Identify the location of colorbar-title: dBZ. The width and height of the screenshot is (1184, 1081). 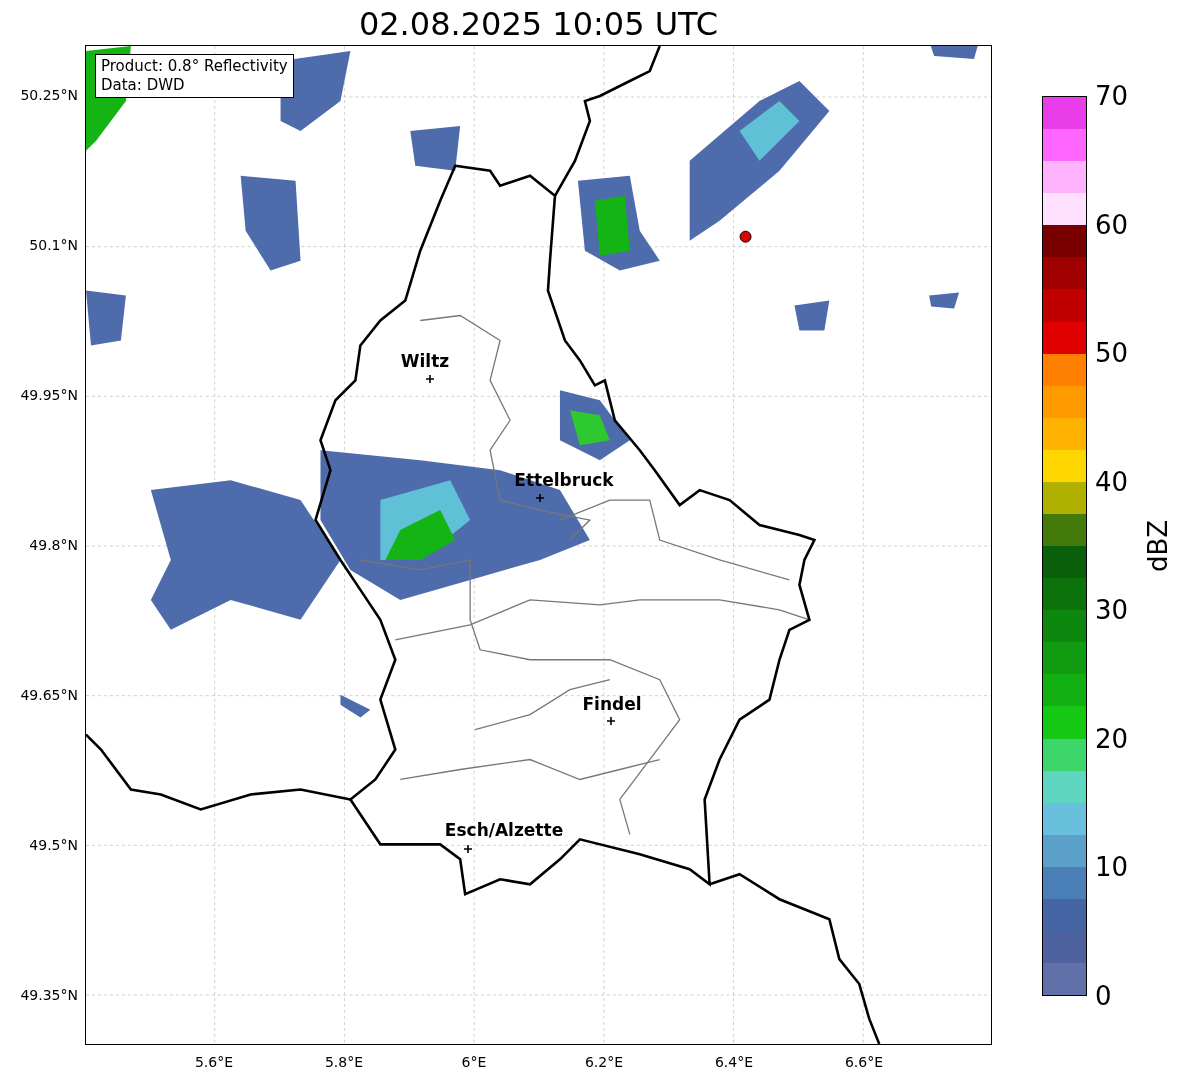
(1158, 546).